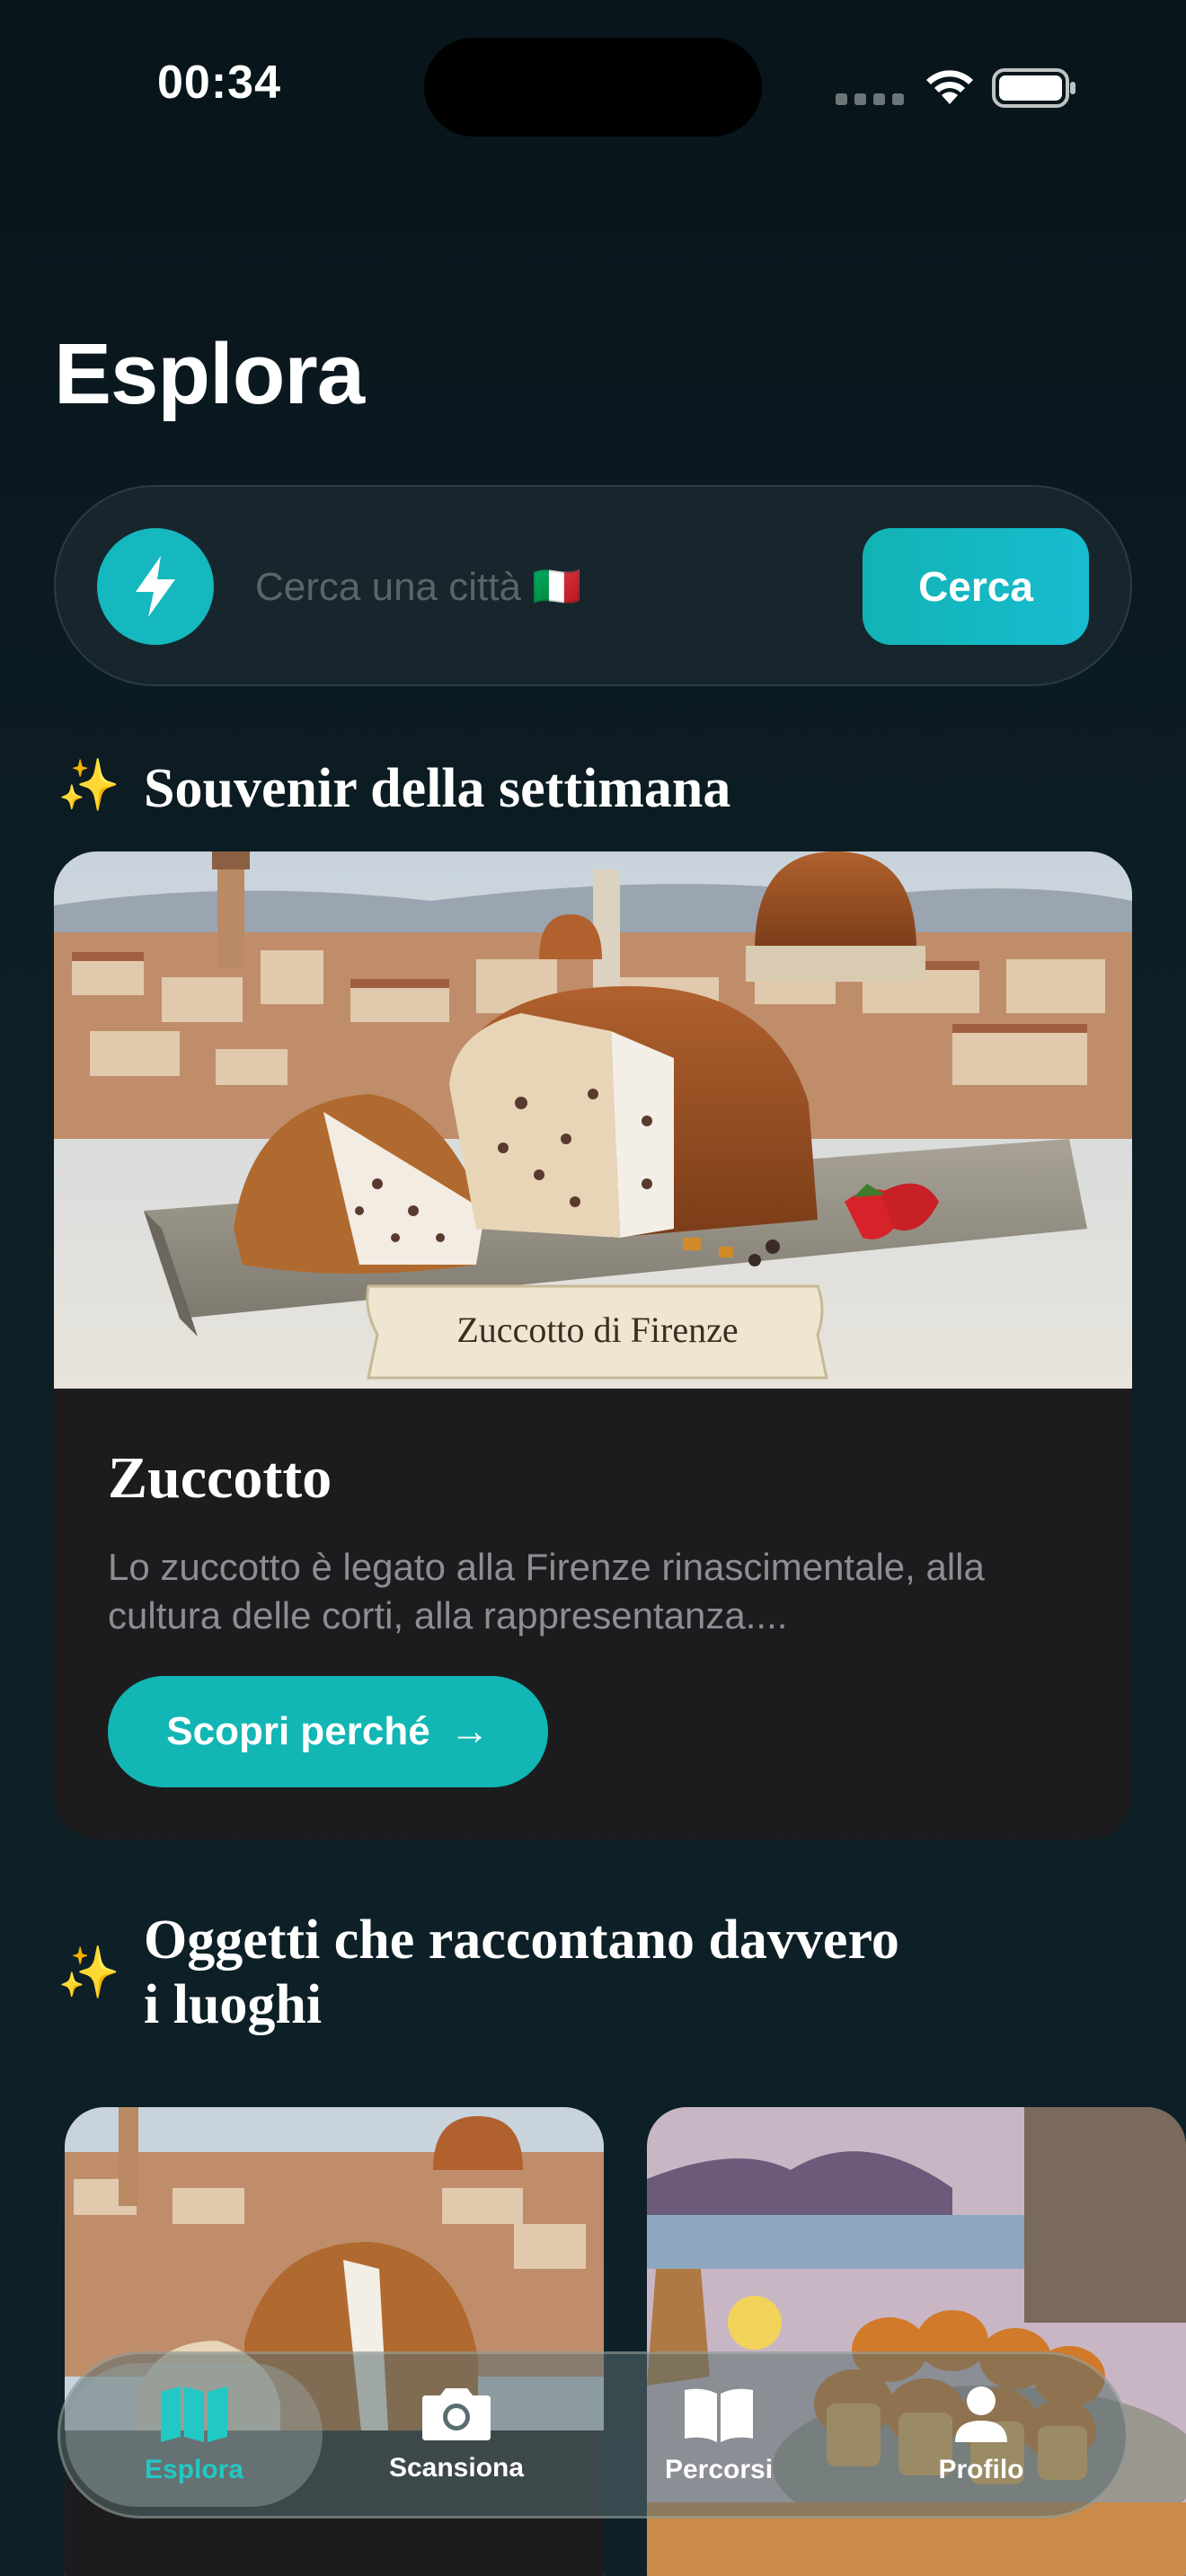 This screenshot has height=2576, width=1186. Describe the element at coordinates (479, 587) in the screenshot. I see `search-input` at that location.